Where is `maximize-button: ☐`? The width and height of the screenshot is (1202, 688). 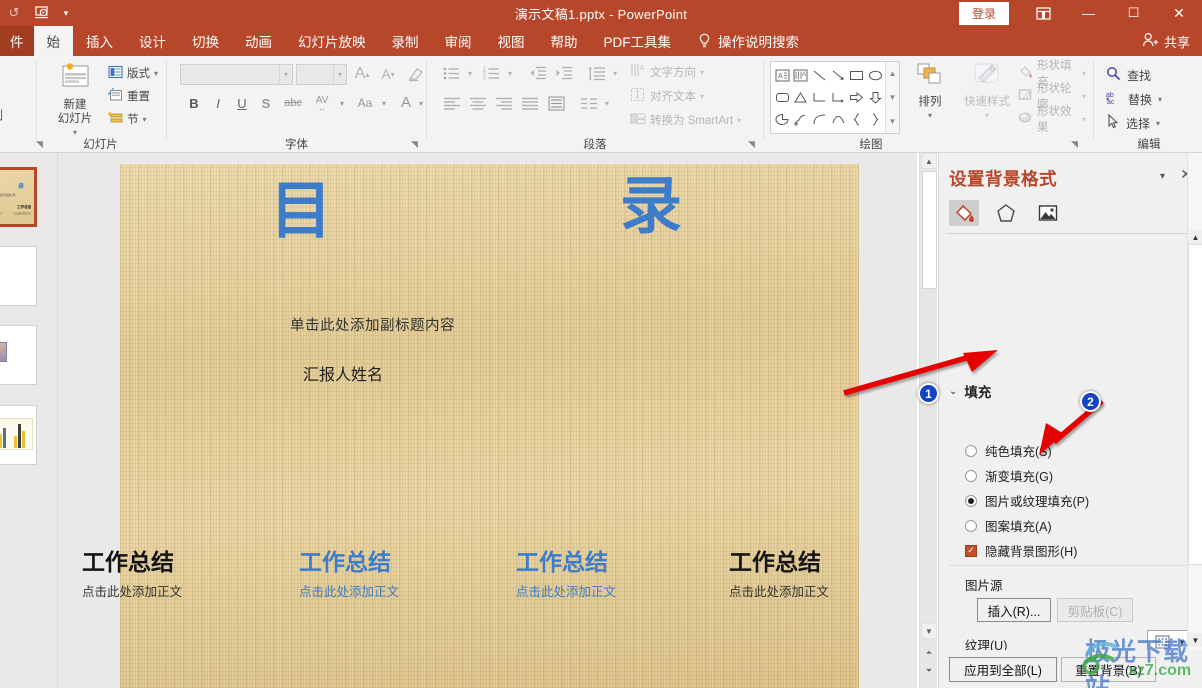
maximize-button: ☐ is located at coordinates (1133, 13).